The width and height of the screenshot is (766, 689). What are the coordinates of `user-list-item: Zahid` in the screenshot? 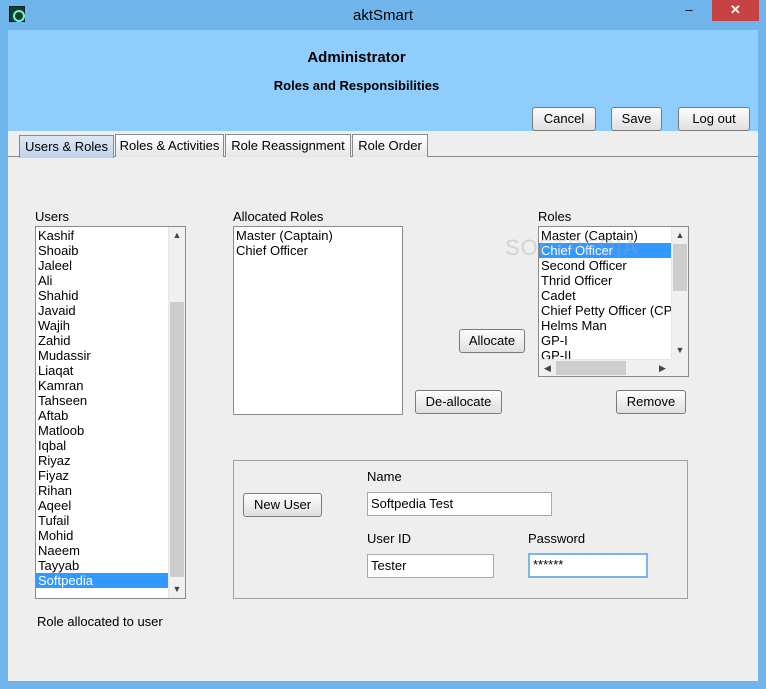 It's located at (102, 340).